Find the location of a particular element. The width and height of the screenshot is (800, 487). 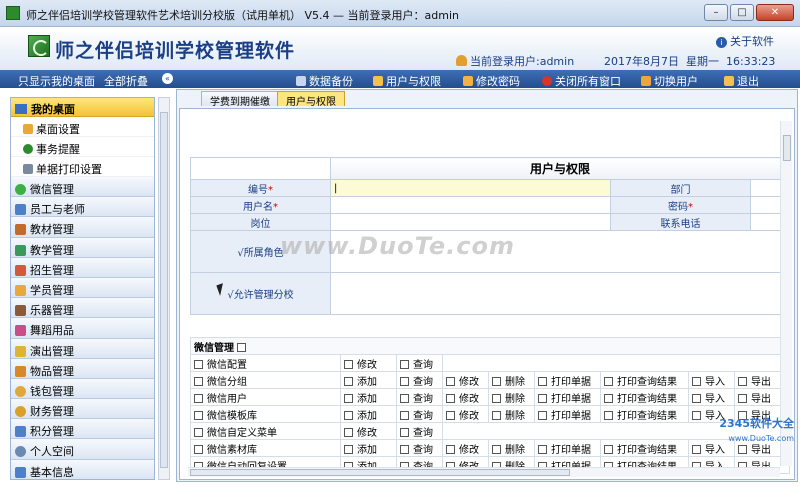

sidebar-item-basic-info: 基本信息 is located at coordinates (82, 469).